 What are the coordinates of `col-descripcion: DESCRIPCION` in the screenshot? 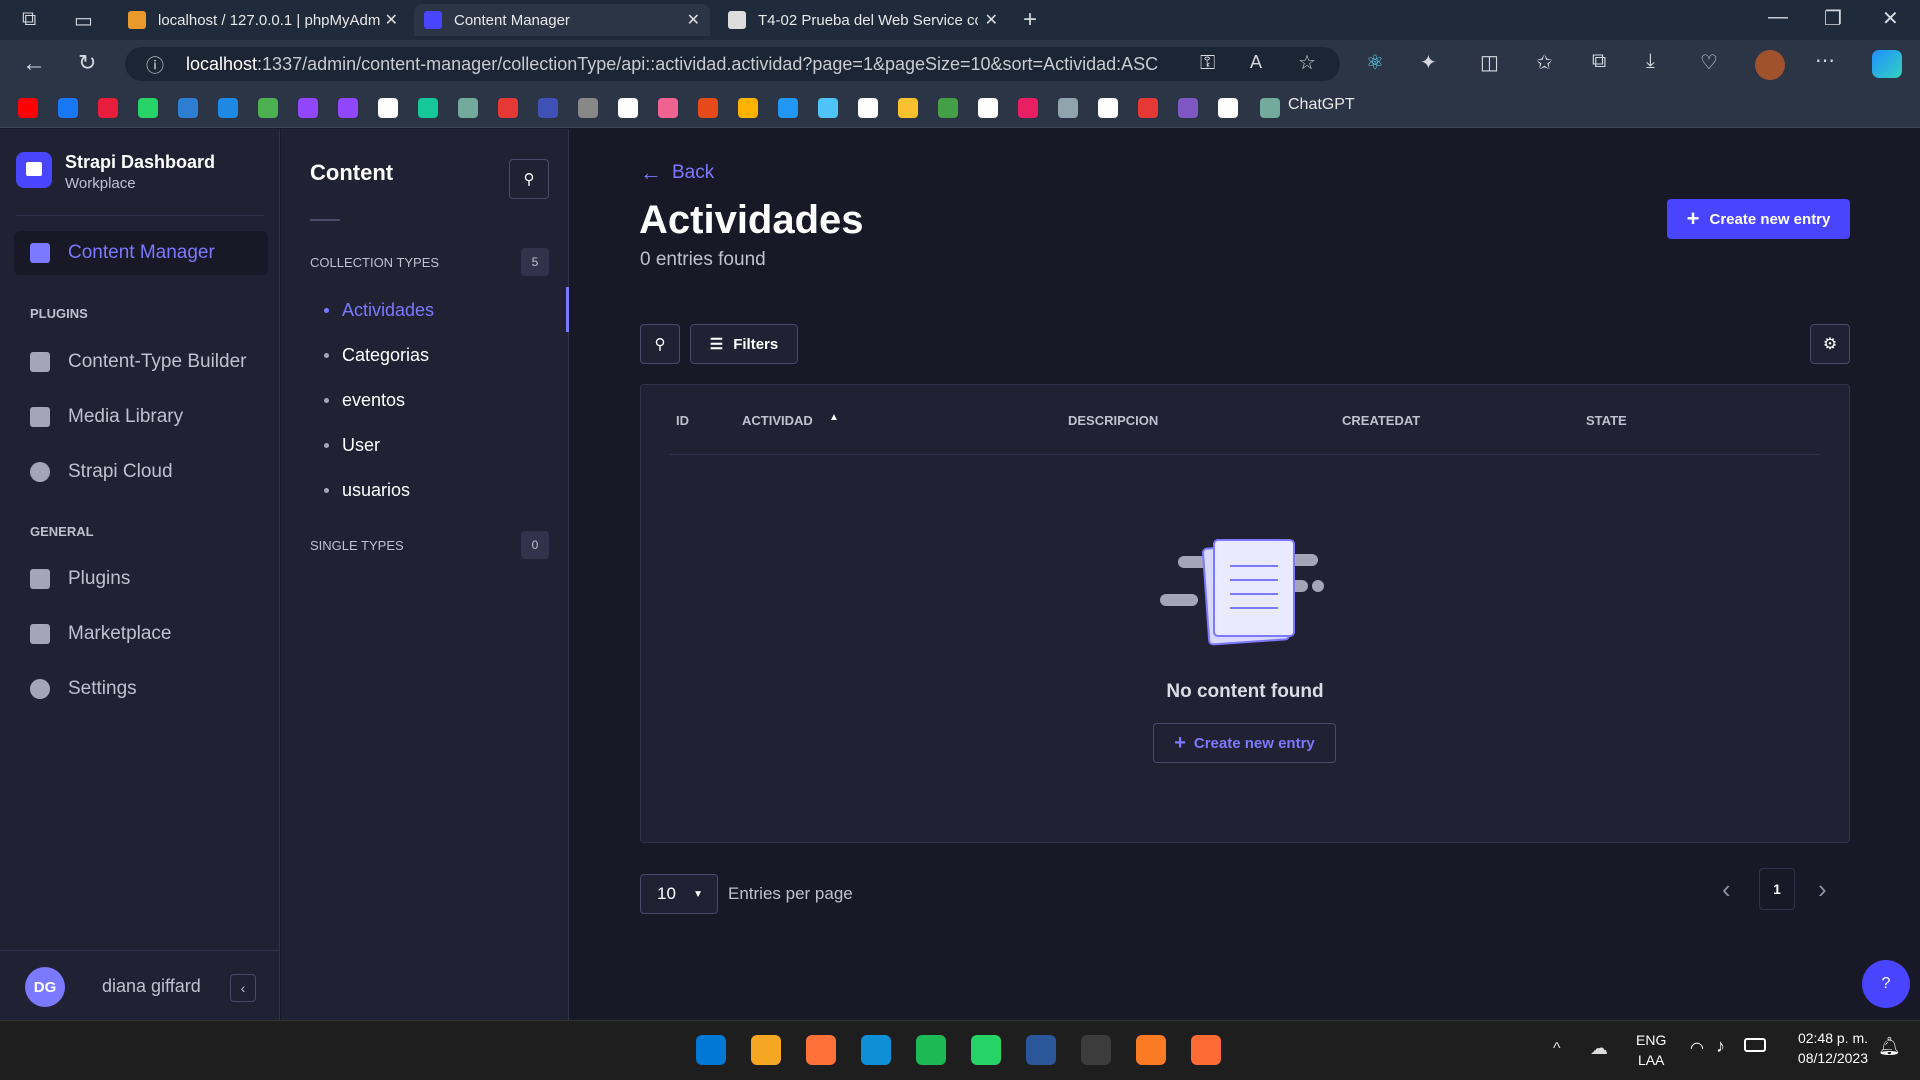 It's located at (1113, 420).